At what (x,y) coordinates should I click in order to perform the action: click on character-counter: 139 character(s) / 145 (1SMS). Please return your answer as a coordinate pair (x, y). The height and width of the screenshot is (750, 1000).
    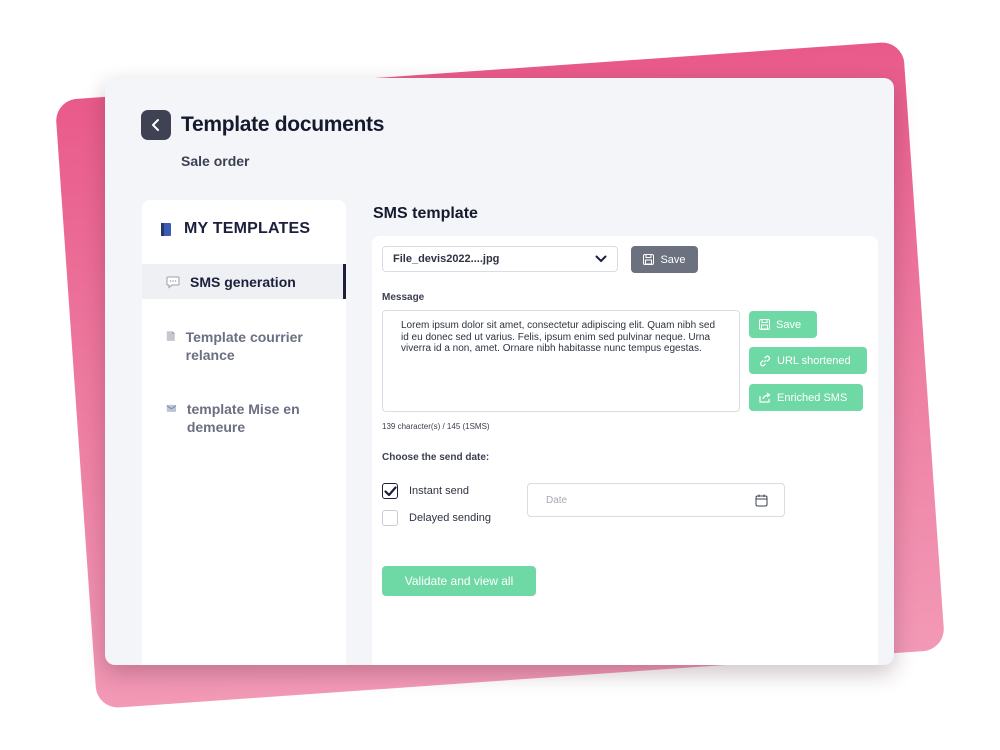
    Looking at the image, I should click on (436, 426).